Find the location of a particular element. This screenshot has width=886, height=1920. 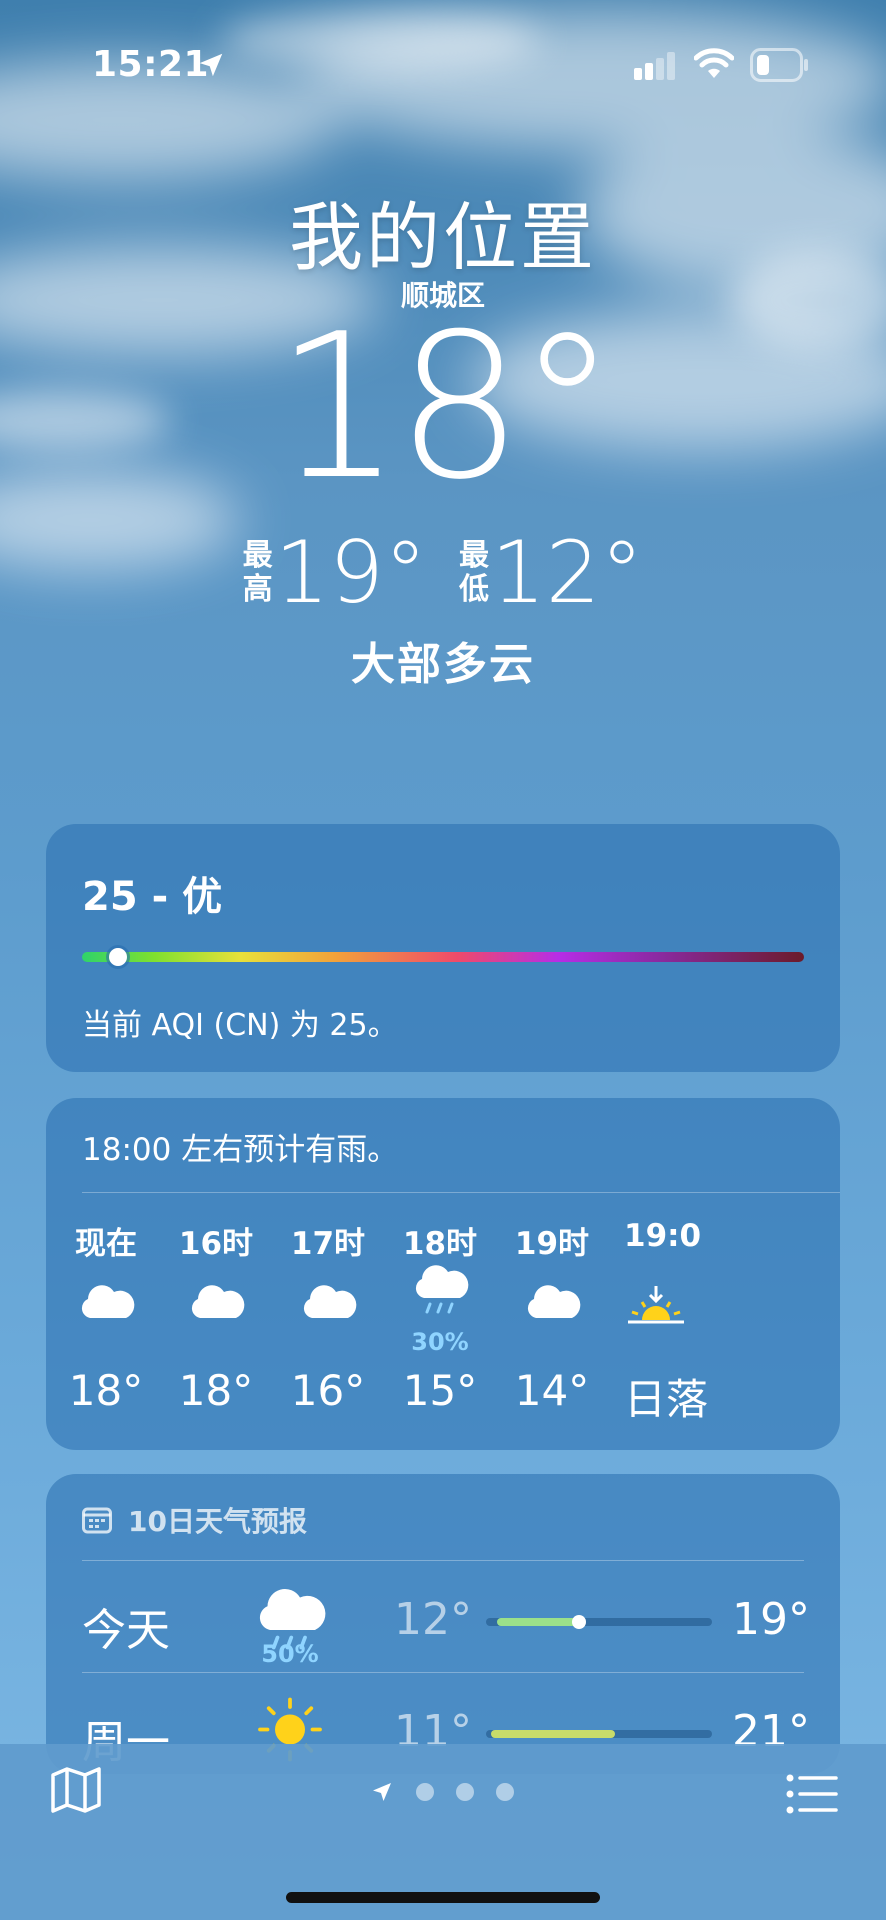

hour-label: 19:0 is located at coordinates (663, 1236).